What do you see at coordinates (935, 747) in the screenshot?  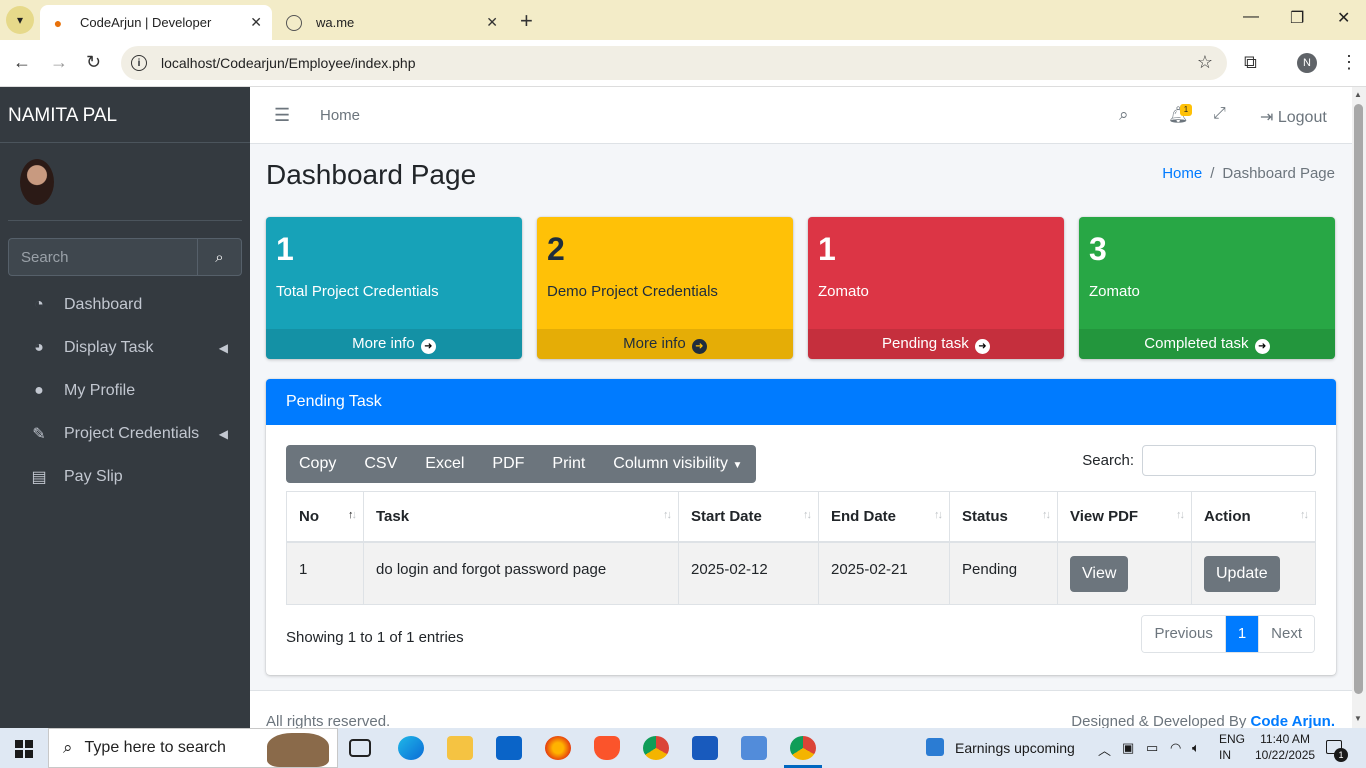 I see `news-widget-icon` at bounding box center [935, 747].